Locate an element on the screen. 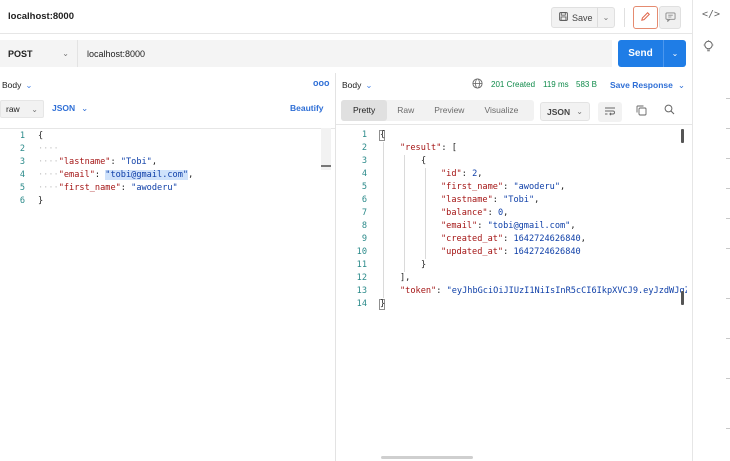 This screenshot has height=461, width=730. request-editor-scrollbar is located at coordinates (326, 149).